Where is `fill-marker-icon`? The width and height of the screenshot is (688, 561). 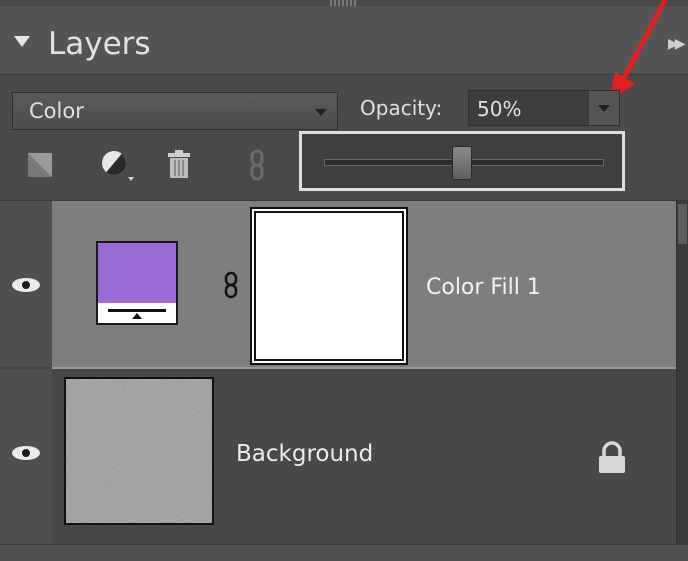 fill-marker-icon is located at coordinates (137, 316).